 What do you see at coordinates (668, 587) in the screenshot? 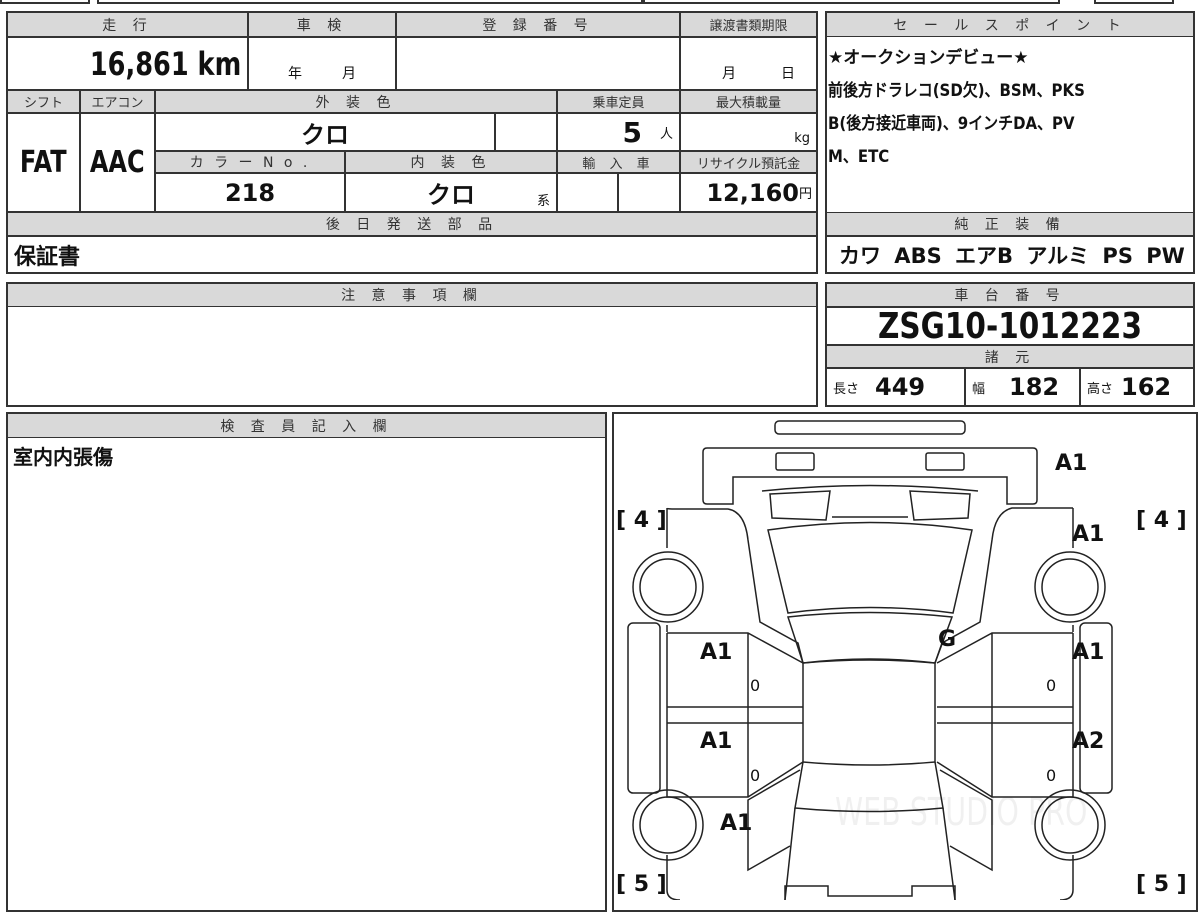
I see `wheel-front-left` at bounding box center [668, 587].